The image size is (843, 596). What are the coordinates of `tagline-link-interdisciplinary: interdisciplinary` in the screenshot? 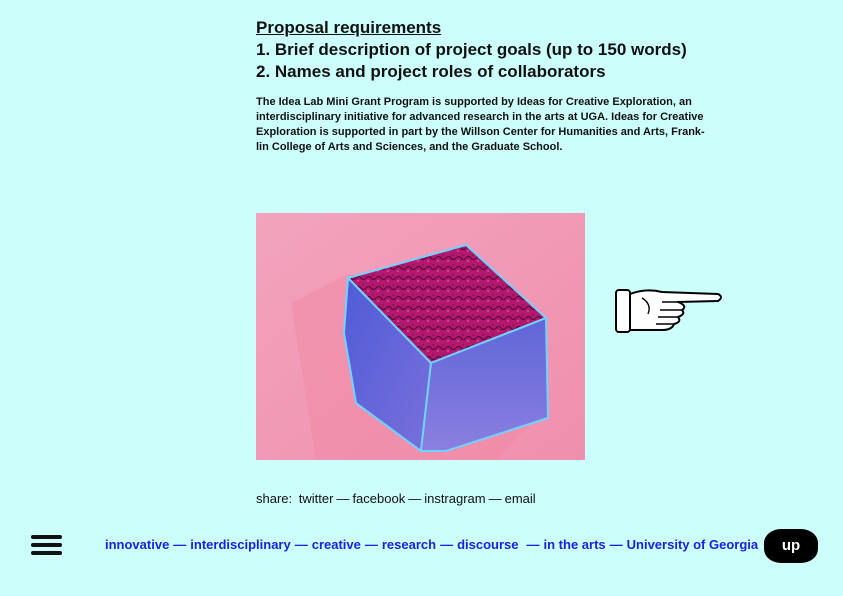 It's located at (240, 544).